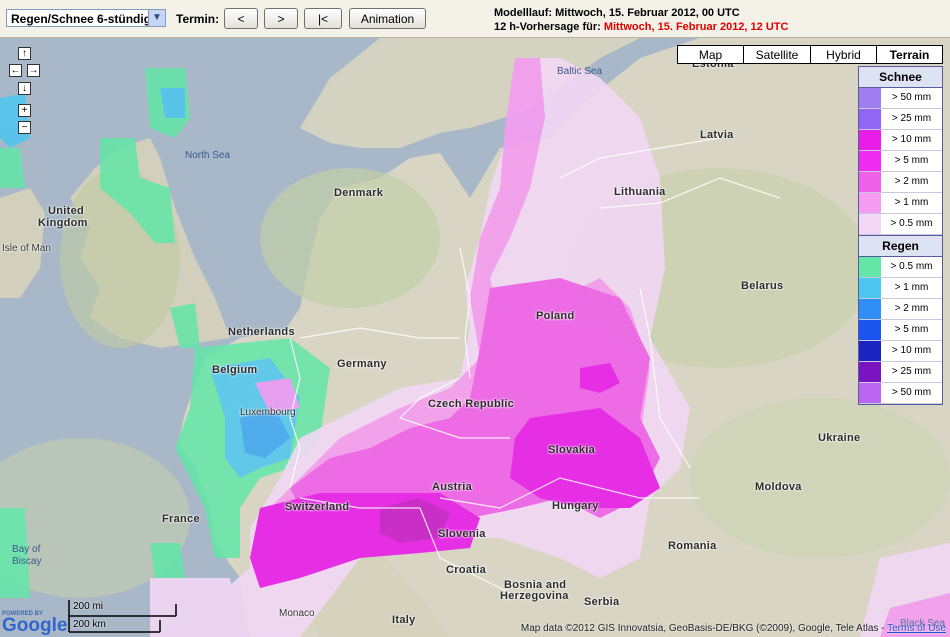 This screenshot has width=950, height=637. Describe the element at coordinates (26, 549) in the screenshot. I see `map-label: Bay of` at that location.